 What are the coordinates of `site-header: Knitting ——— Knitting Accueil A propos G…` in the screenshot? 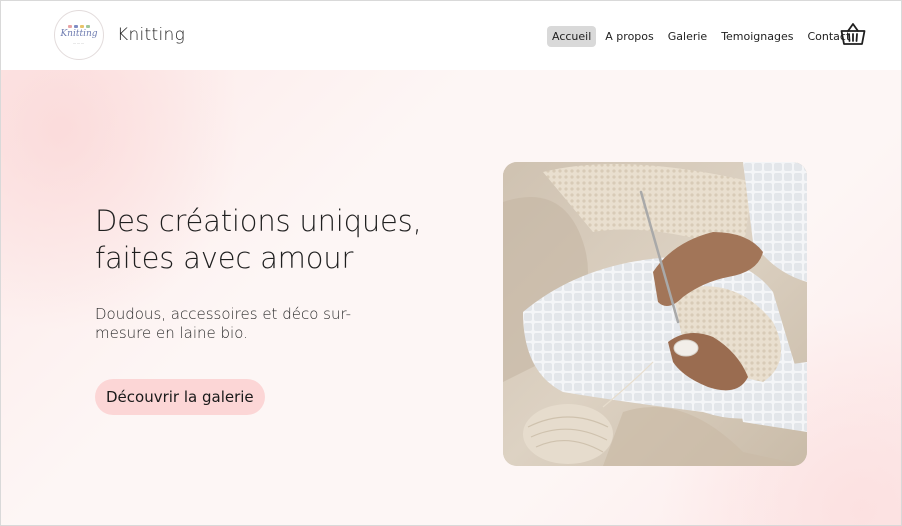 It's located at (451, 35).